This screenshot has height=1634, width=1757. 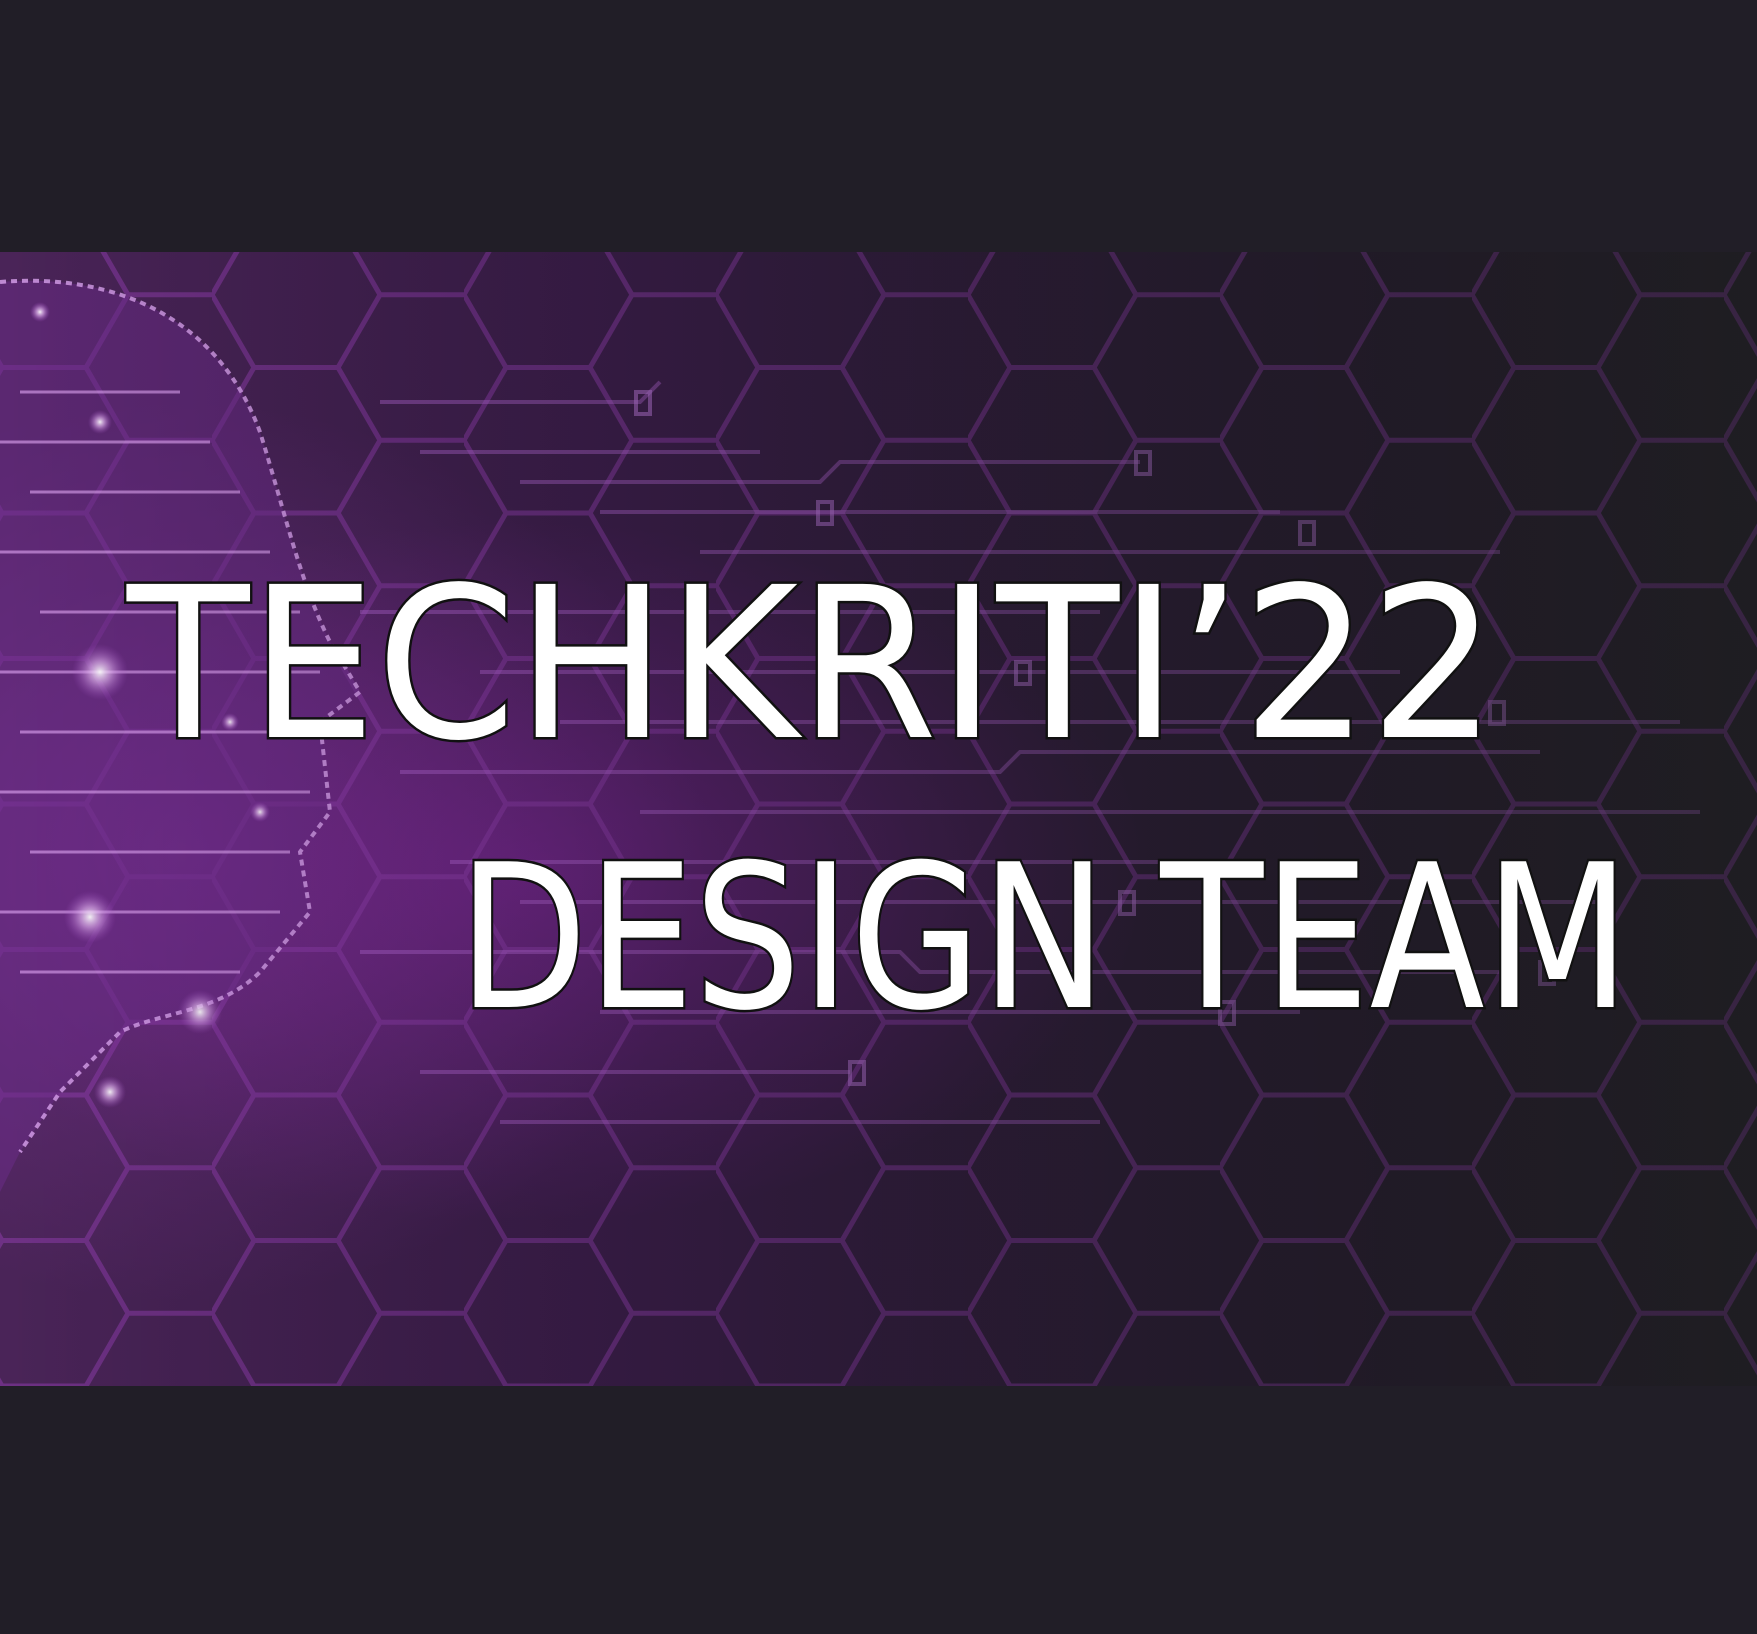 What do you see at coordinates (811, 664) in the screenshot?
I see `title-techkriti: TECHKRITI’22` at bounding box center [811, 664].